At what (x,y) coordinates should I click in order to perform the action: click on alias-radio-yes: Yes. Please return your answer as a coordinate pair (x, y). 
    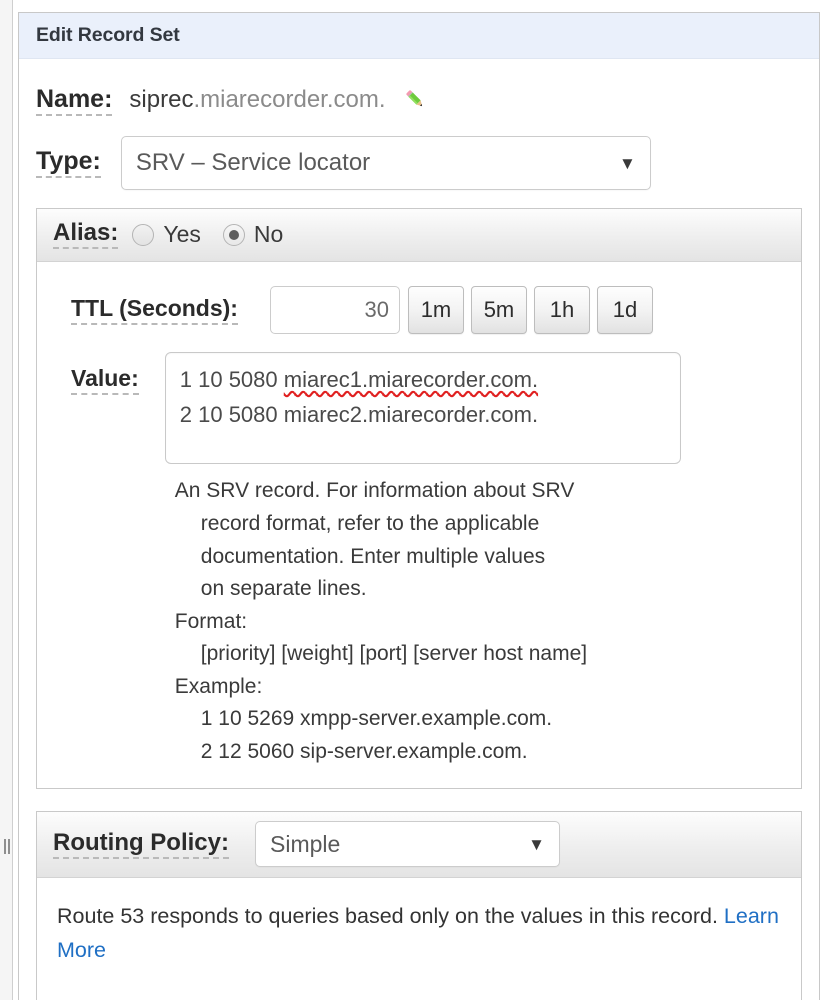
    Looking at the image, I should click on (166, 234).